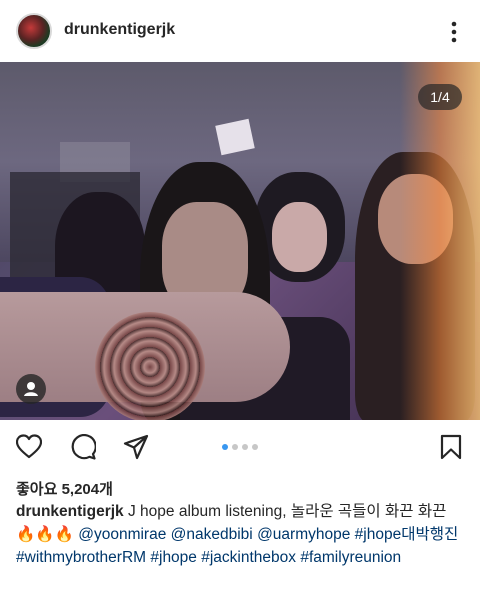  What do you see at coordinates (440, 97) in the screenshot?
I see `carousel-counter: 1/4` at bounding box center [440, 97].